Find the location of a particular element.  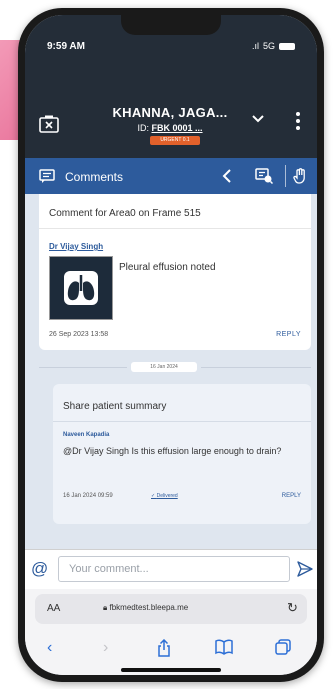

send-icon is located at coordinates (305, 571).